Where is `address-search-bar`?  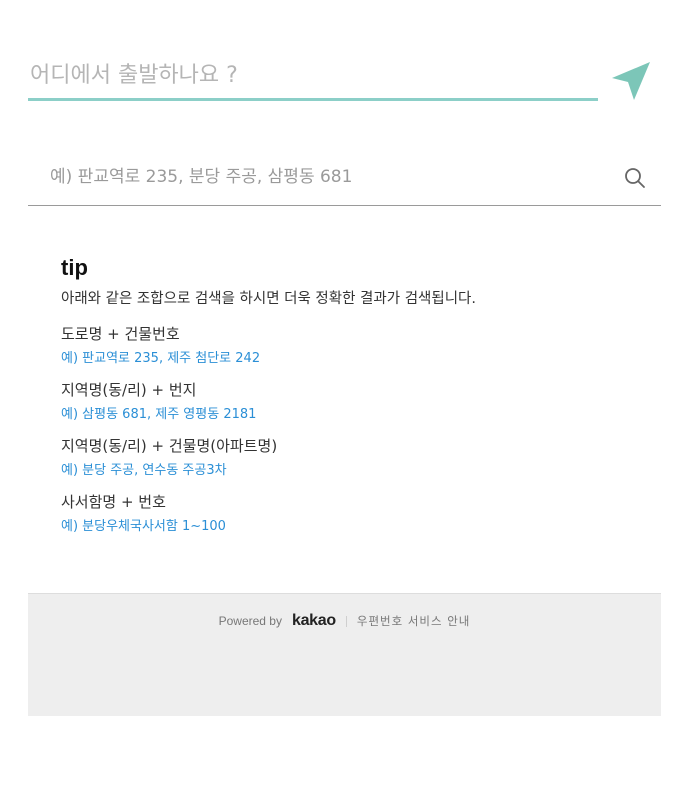 address-search-bar is located at coordinates (344, 178).